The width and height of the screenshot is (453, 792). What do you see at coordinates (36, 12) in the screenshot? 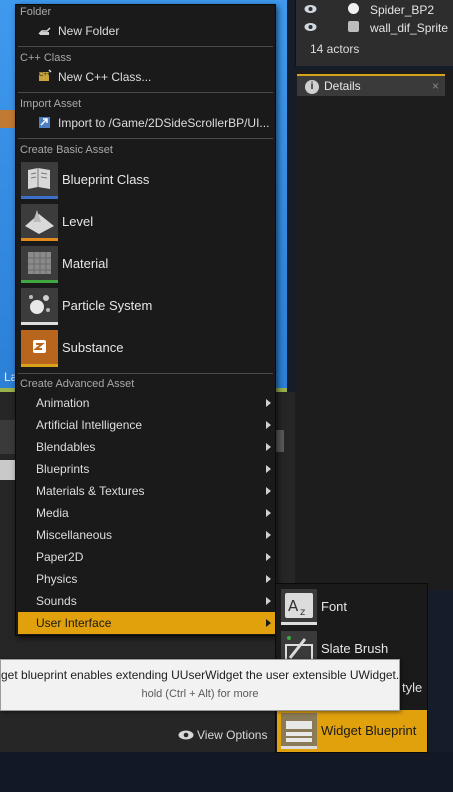
I see `section-header-folder: Folder` at bounding box center [36, 12].